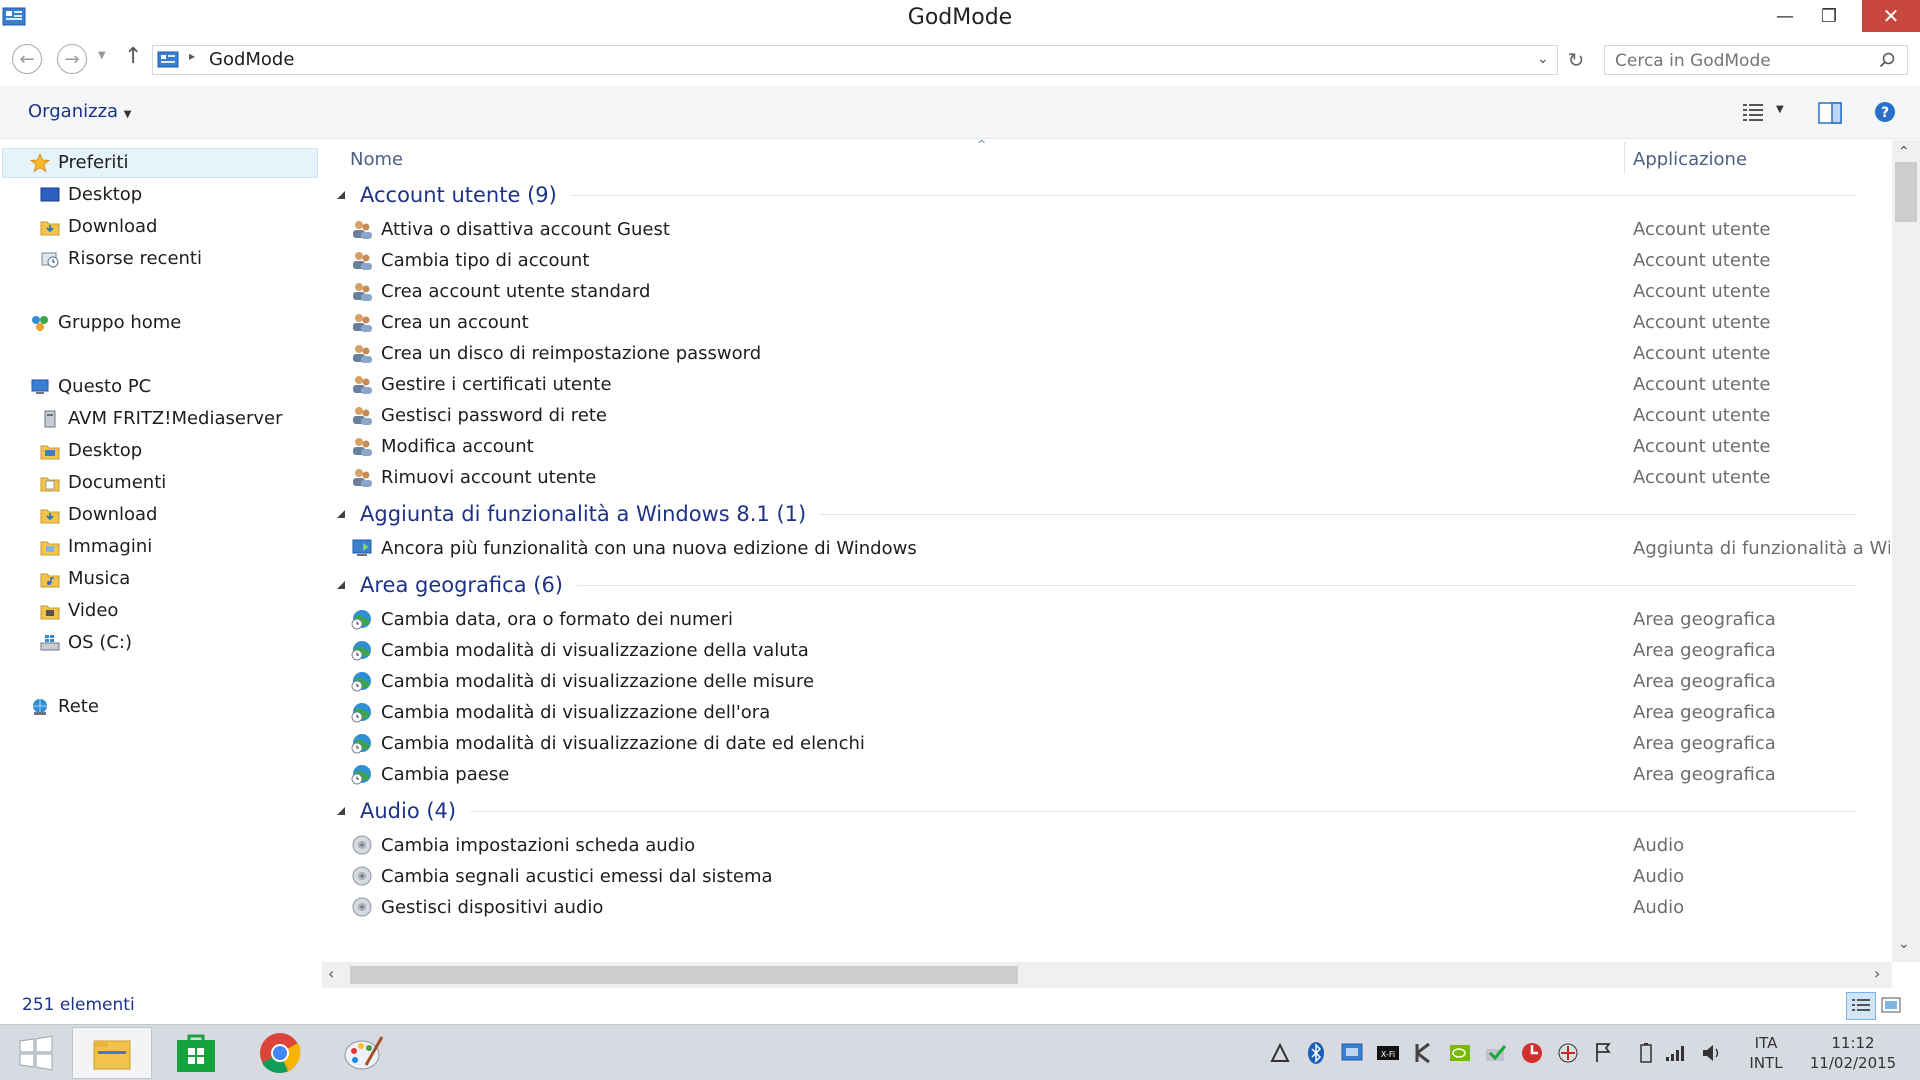 This screenshot has width=1920, height=1080. What do you see at coordinates (458, 195) in the screenshot?
I see `group-title: Account utente (9)` at bounding box center [458, 195].